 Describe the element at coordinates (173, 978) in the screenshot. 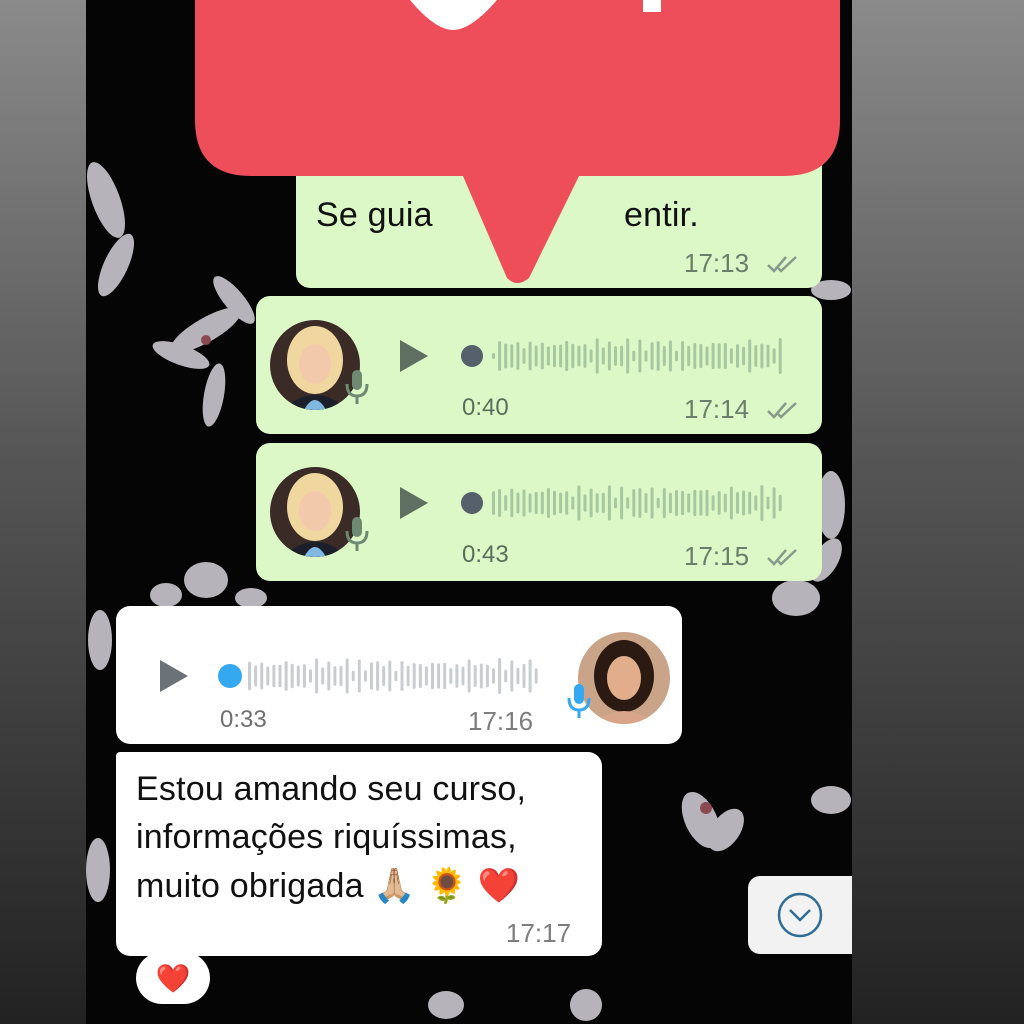

I see `message-reaction: ❤️` at that location.